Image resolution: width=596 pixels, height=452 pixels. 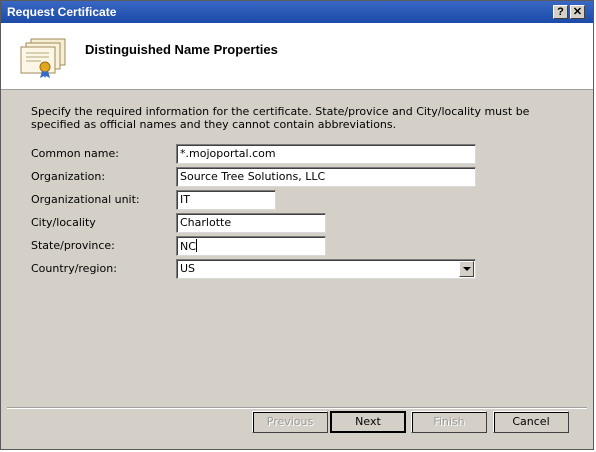 I want to click on state-value: NC, so click(x=188, y=246).